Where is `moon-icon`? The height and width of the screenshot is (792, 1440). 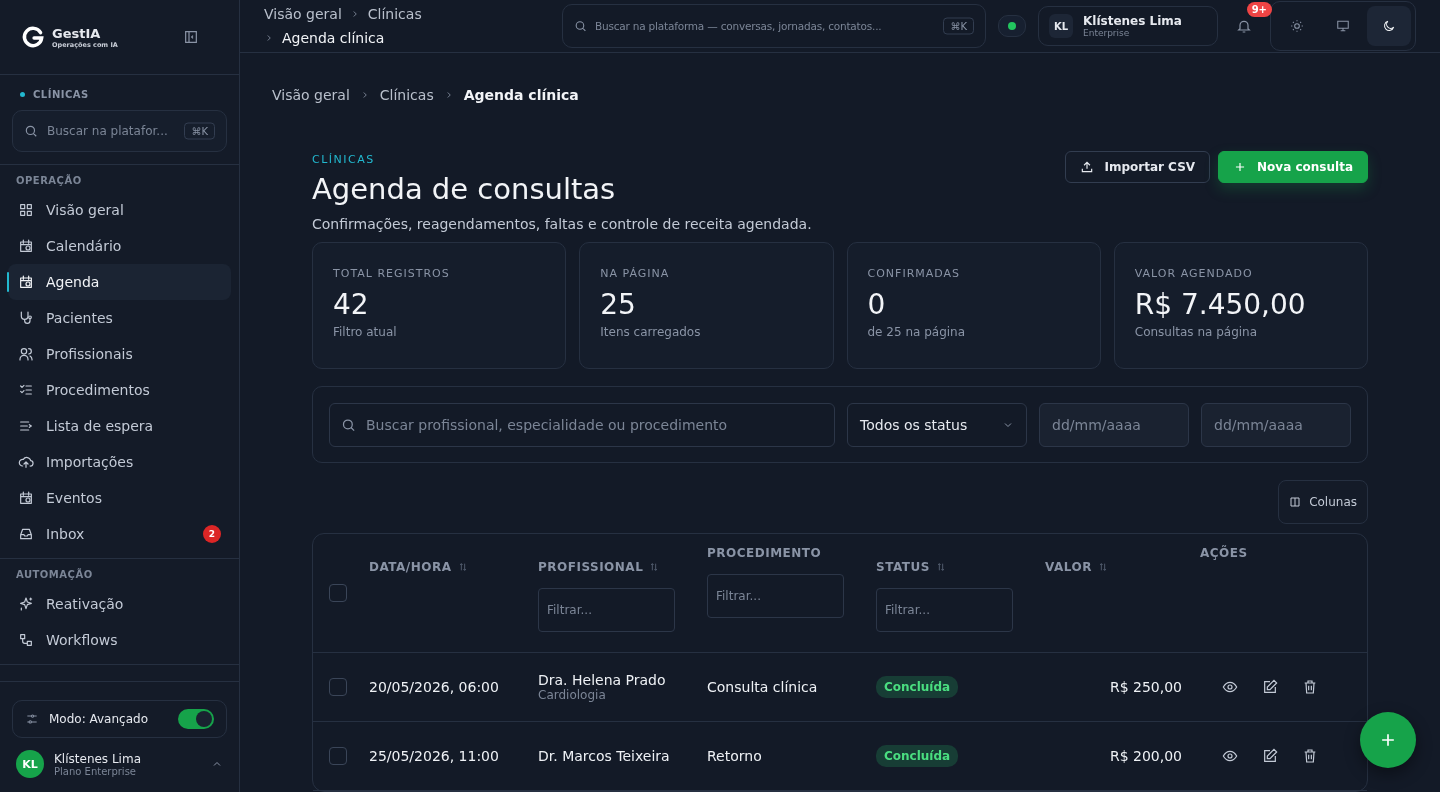 moon-icon is located at coordinates (1389, 26).